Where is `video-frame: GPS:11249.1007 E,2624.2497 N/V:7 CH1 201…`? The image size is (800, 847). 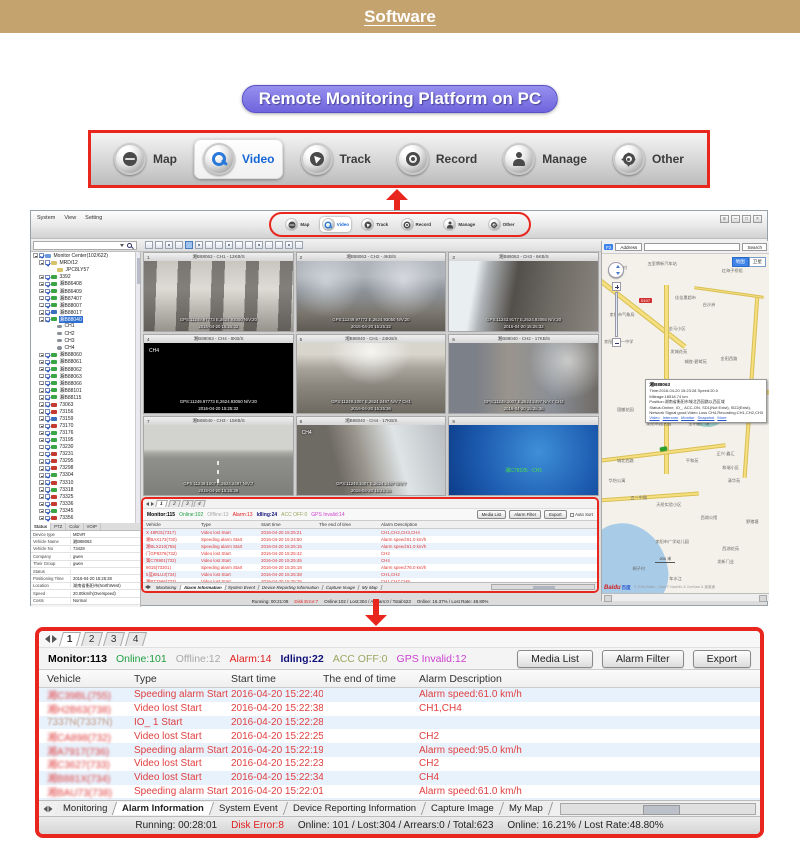
video-frame: GPS:11249.1007 E,2624.2497 N/V:7 CH1 201… is located at coordinates (371, 378).